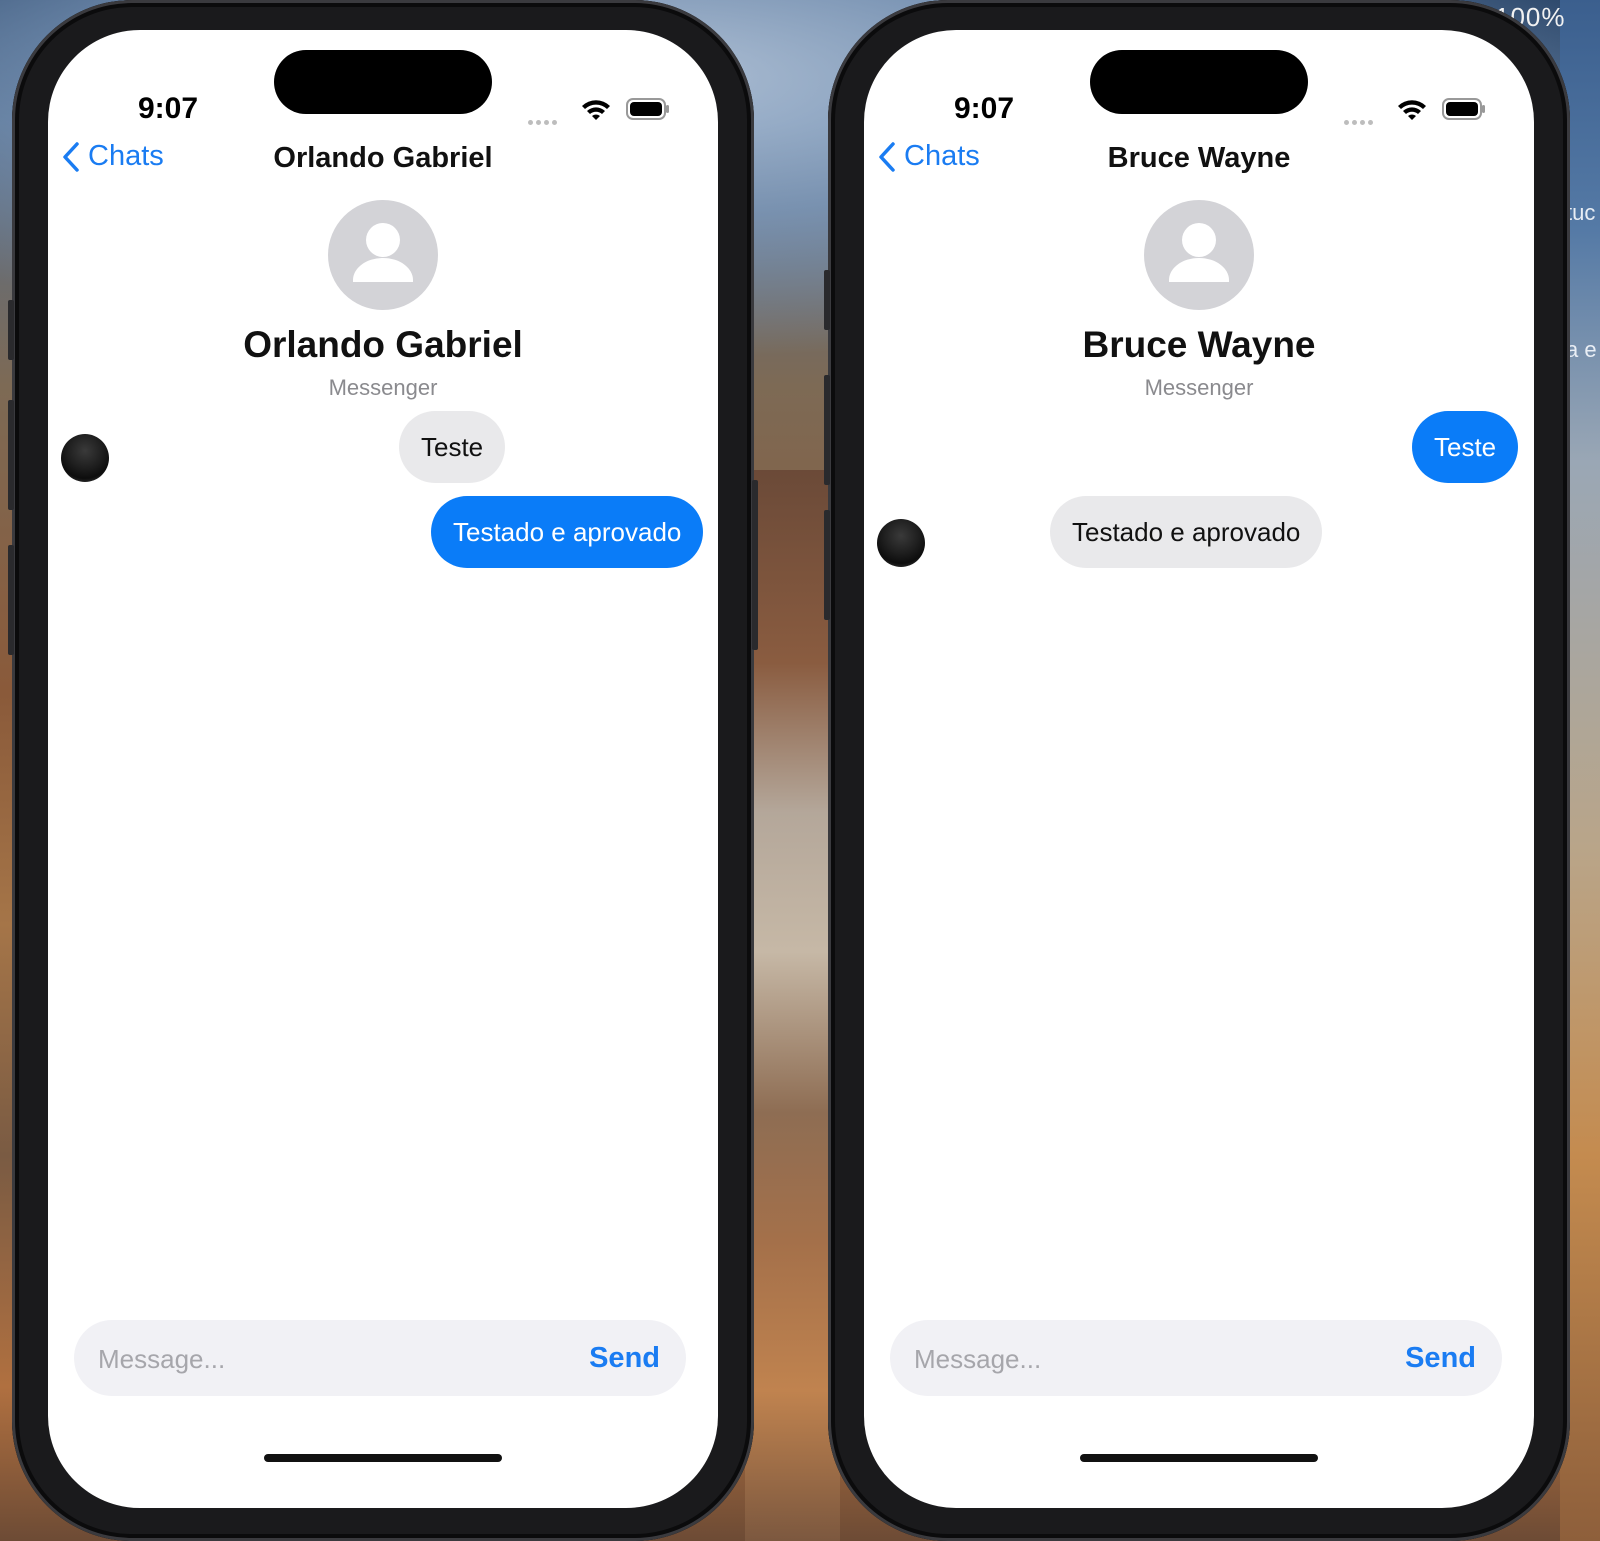  I want to click on message-bubble-incoming: Teste, so click(452, 447).